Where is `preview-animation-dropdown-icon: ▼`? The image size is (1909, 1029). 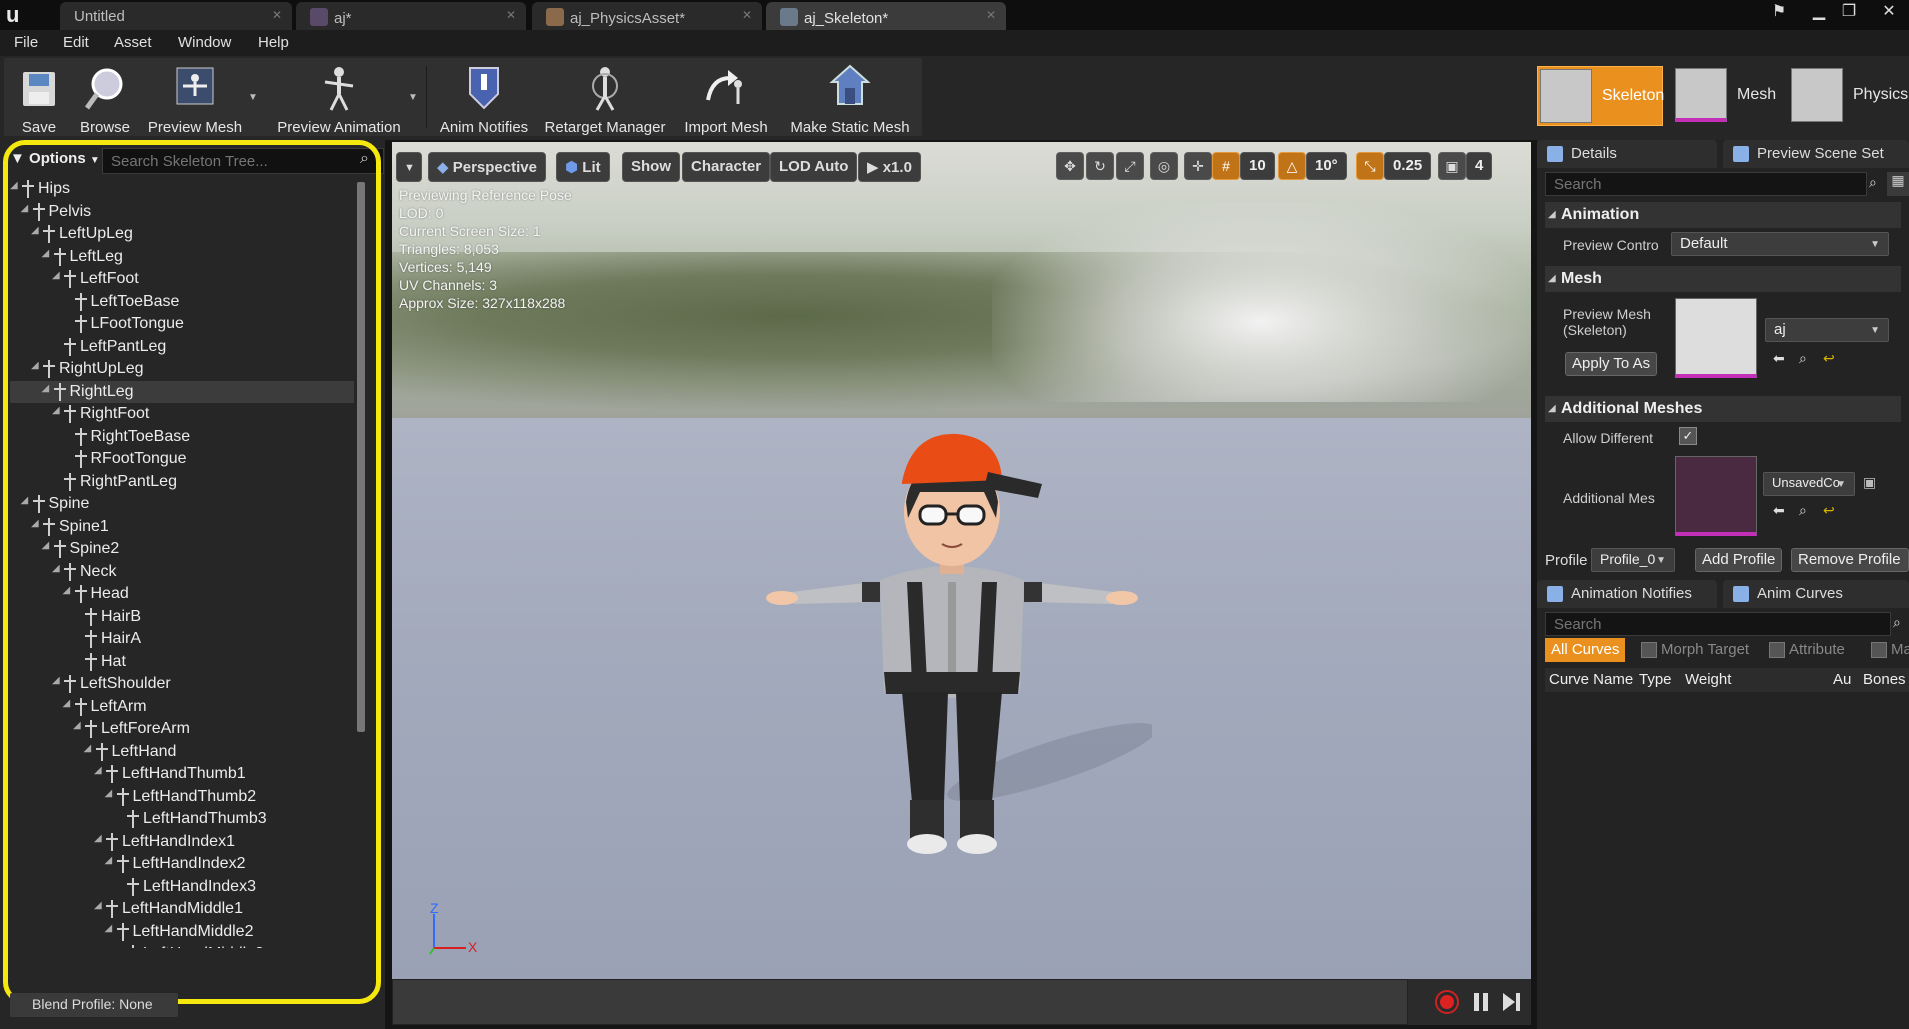
preview-animation-dropdown-icon: ▼ is located at coordinates (413, 97).